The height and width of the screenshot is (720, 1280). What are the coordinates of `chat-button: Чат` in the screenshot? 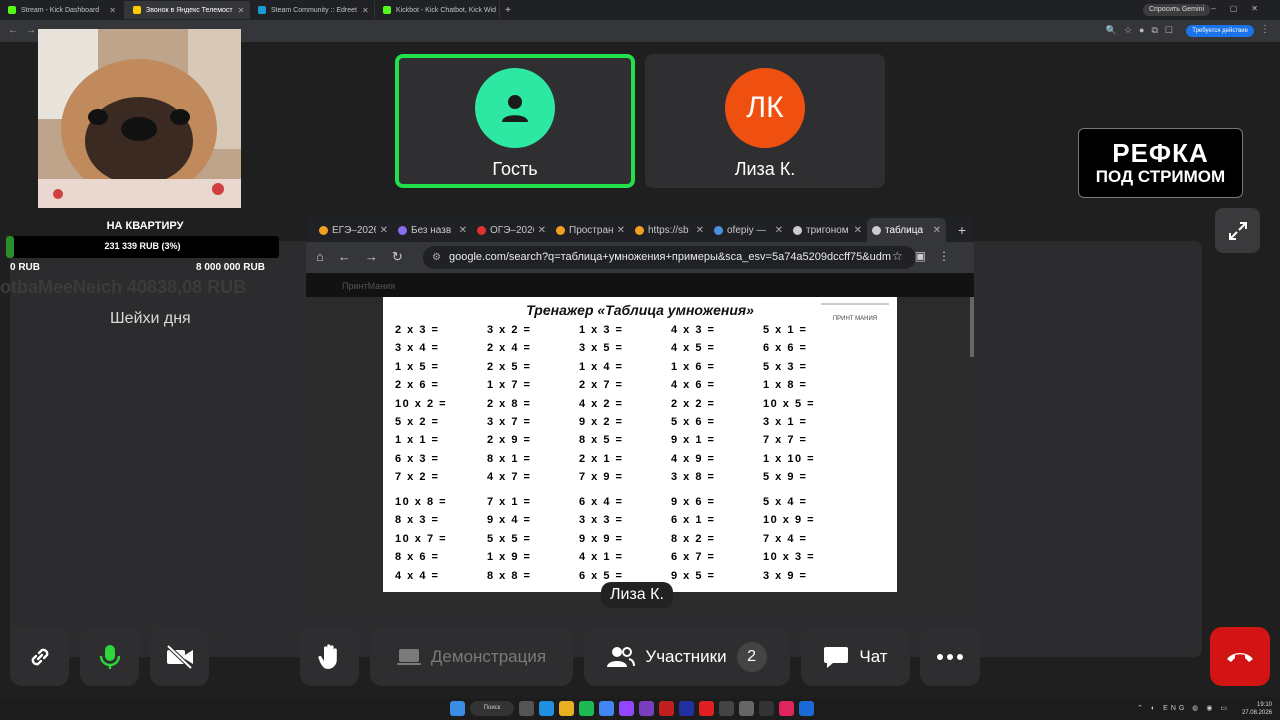 It's located at (855, 656).